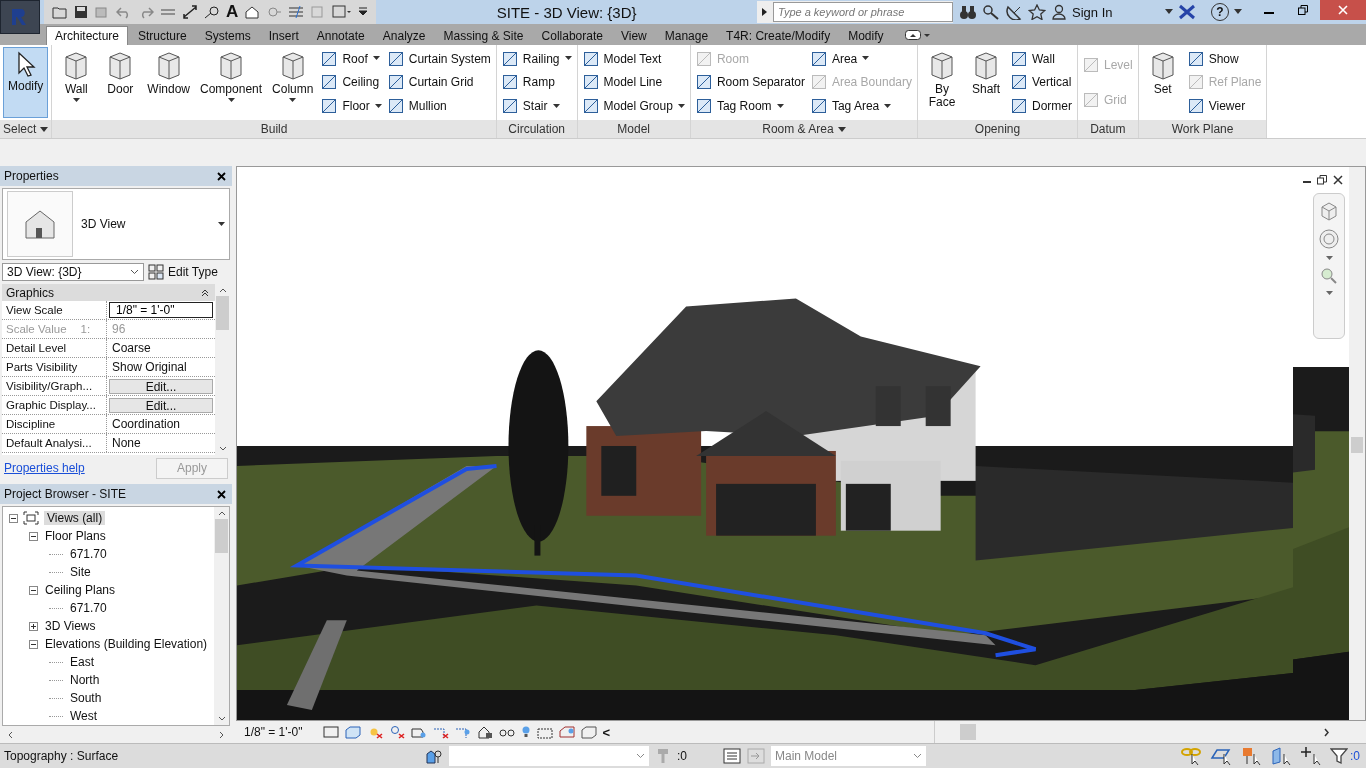 The height and width of the screenshot is (768, 1366). What do you see at coordinates (81, 12) in the screenshot?
I see `save-icon` at bounding box center [81, 12].